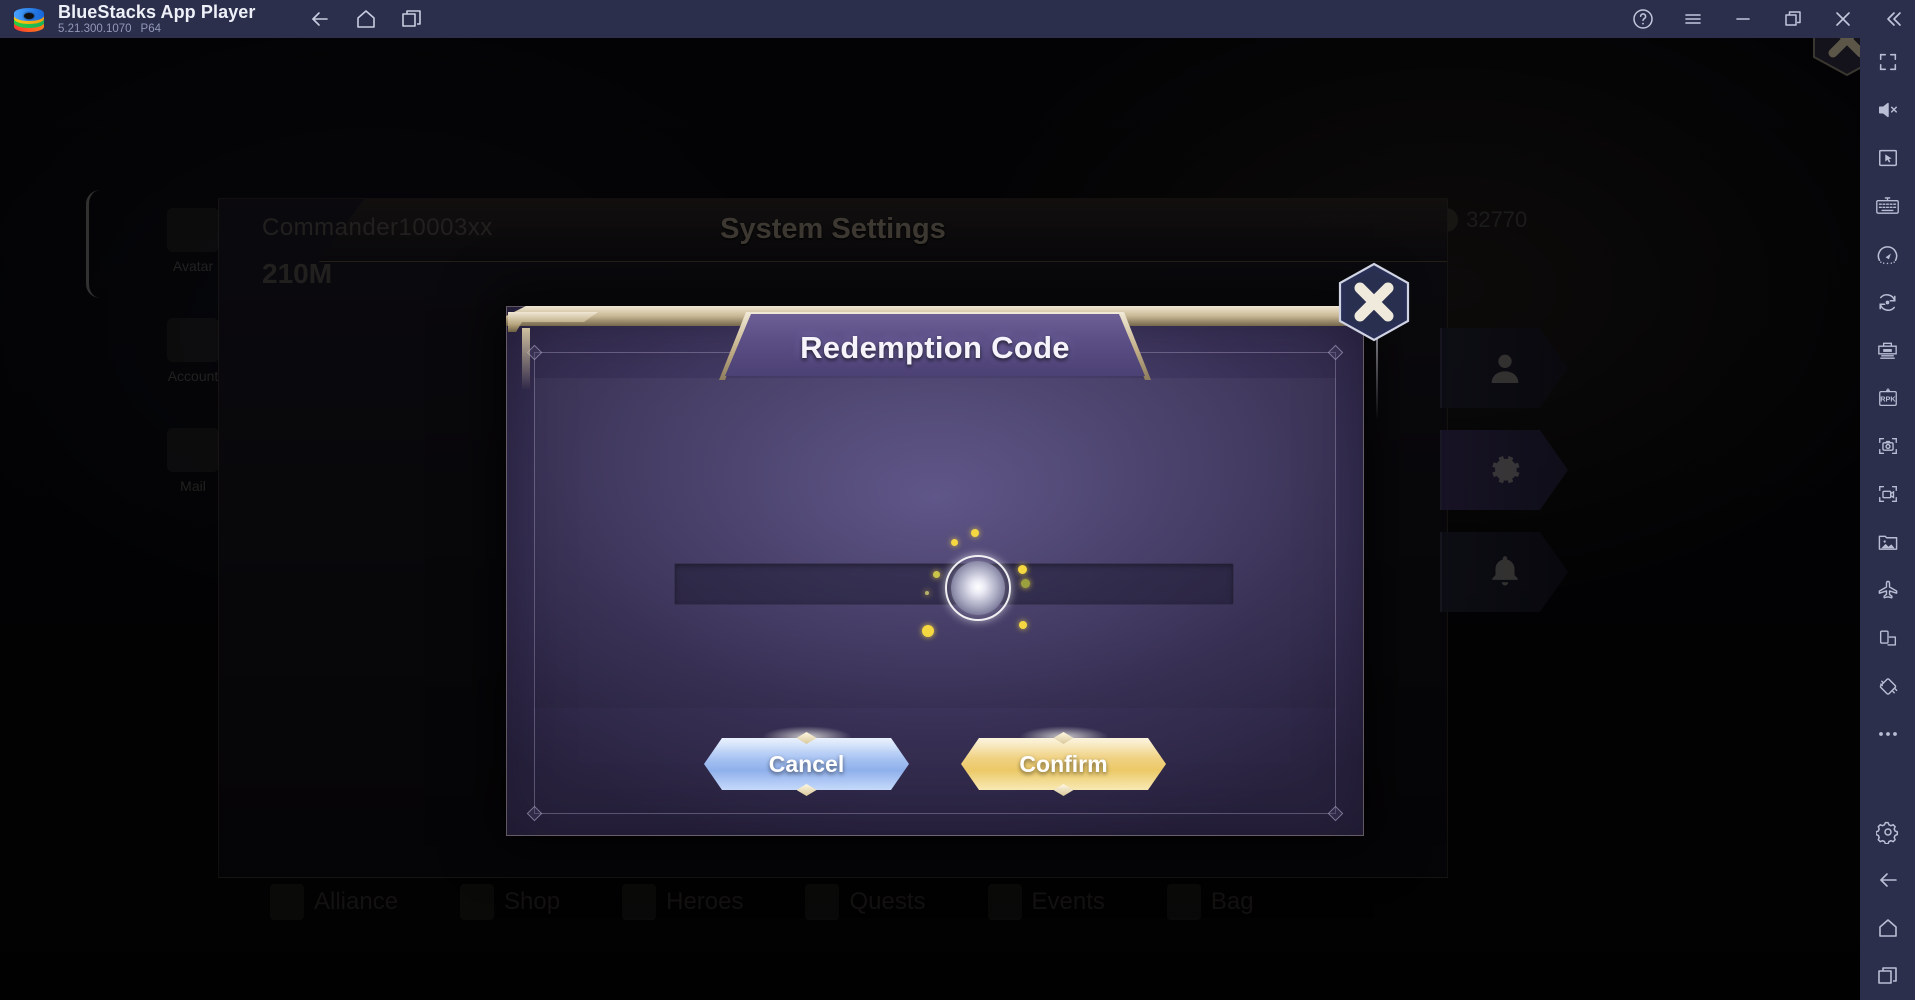  I want to click on bottom-nav-item: Heroes, so click(682, 902).